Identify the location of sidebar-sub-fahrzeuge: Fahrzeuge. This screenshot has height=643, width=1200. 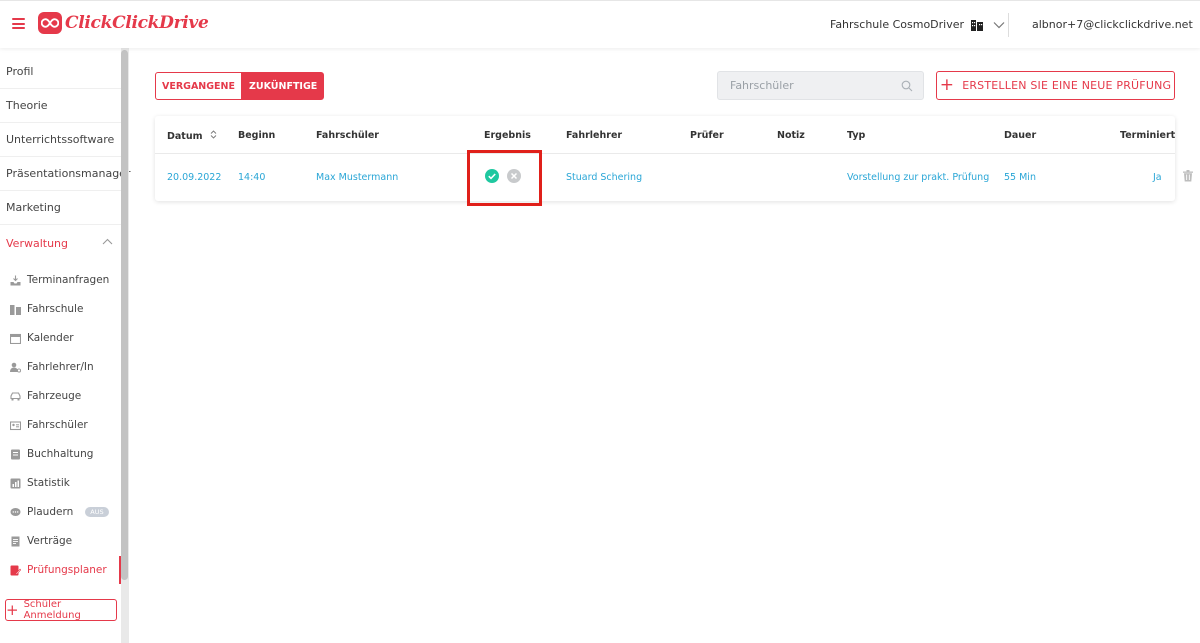
(60, 396).